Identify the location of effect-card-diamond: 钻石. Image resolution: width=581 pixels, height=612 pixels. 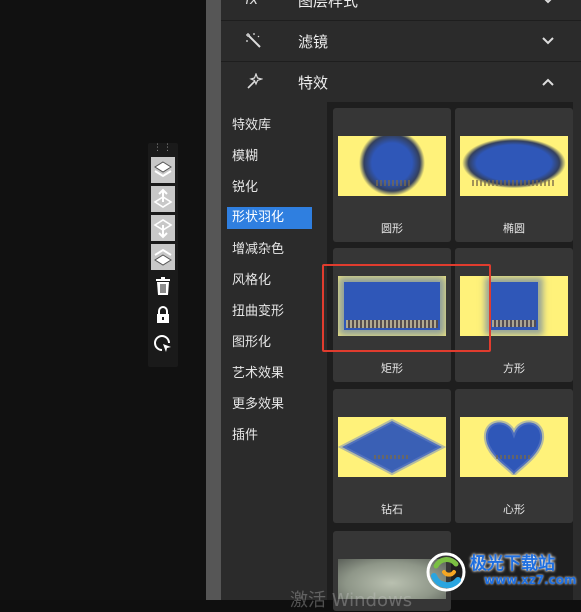
(392, 456).